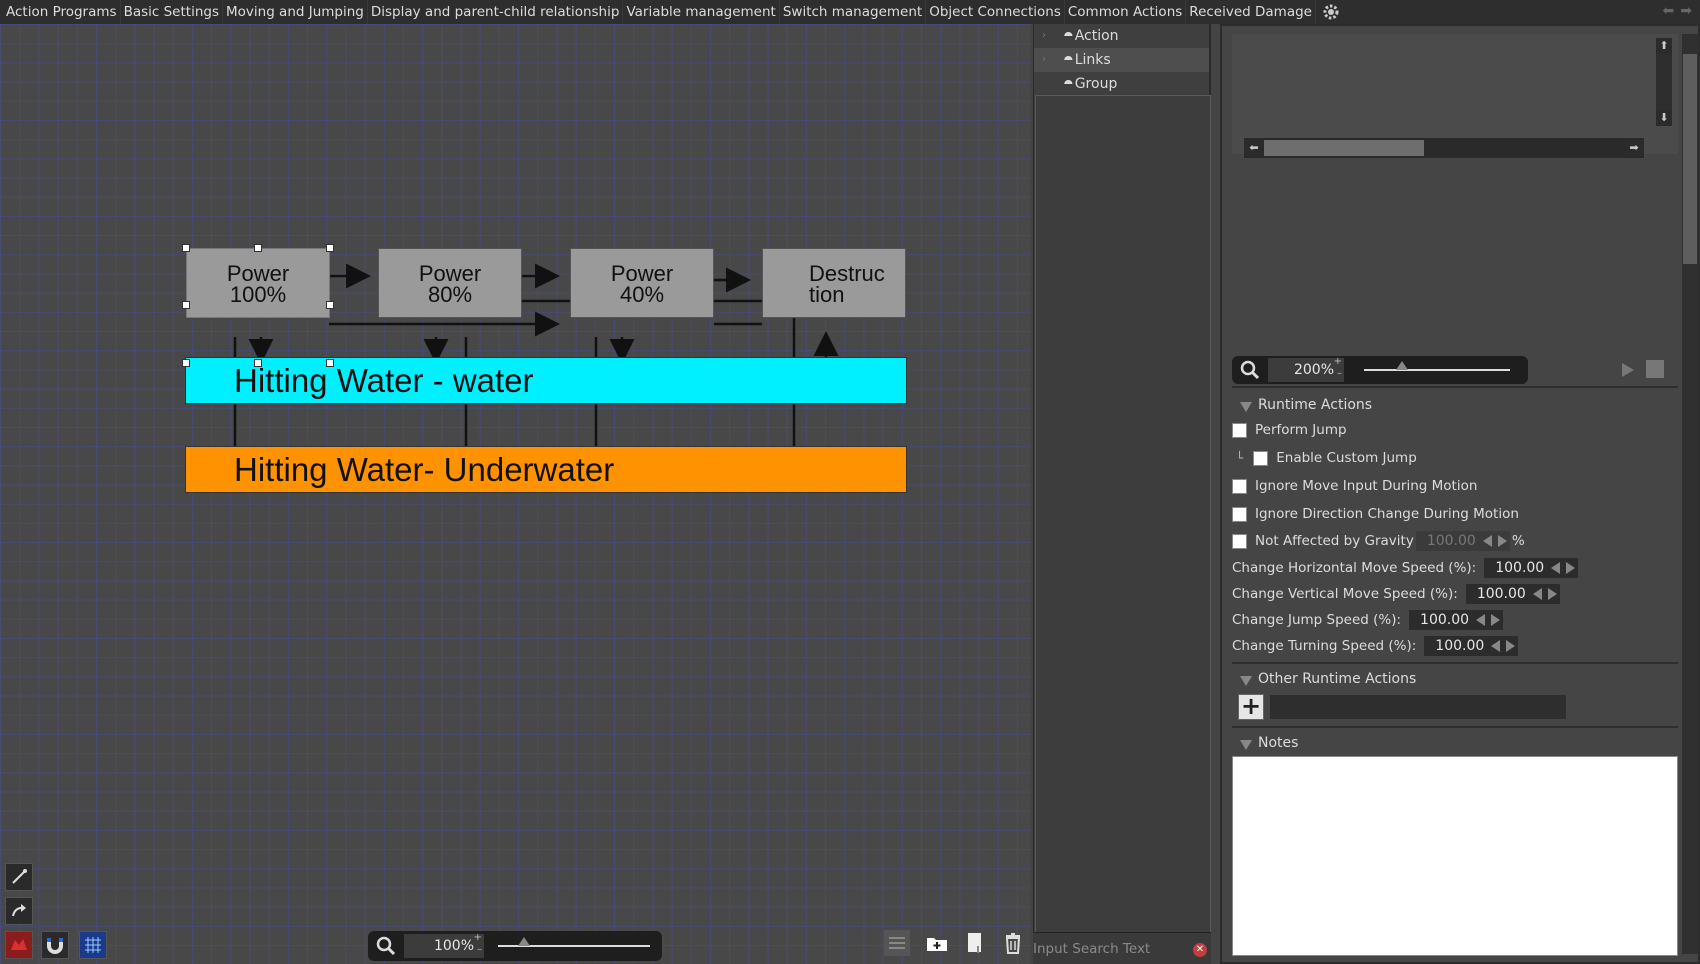  I want to click on hscroll-thumb, so click(1344, 148).